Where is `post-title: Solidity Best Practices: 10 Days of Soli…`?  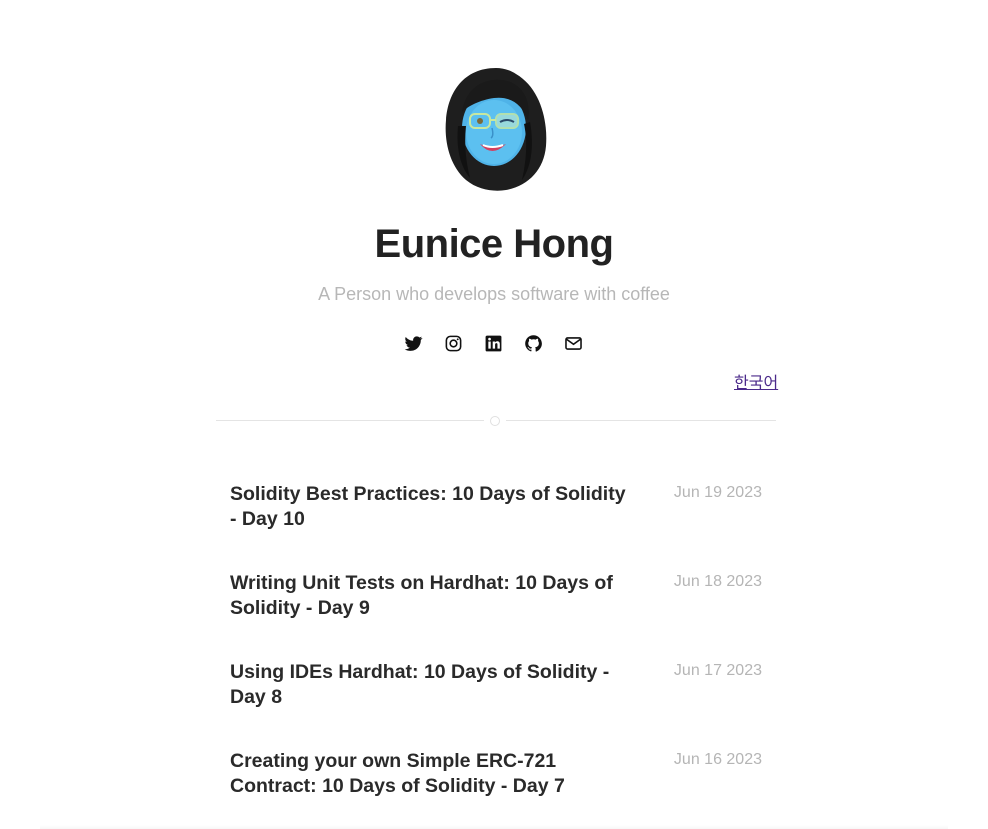
post-title: Solidity Best Practices: 10 Days of Soli… is located at coordinates (430, 507).